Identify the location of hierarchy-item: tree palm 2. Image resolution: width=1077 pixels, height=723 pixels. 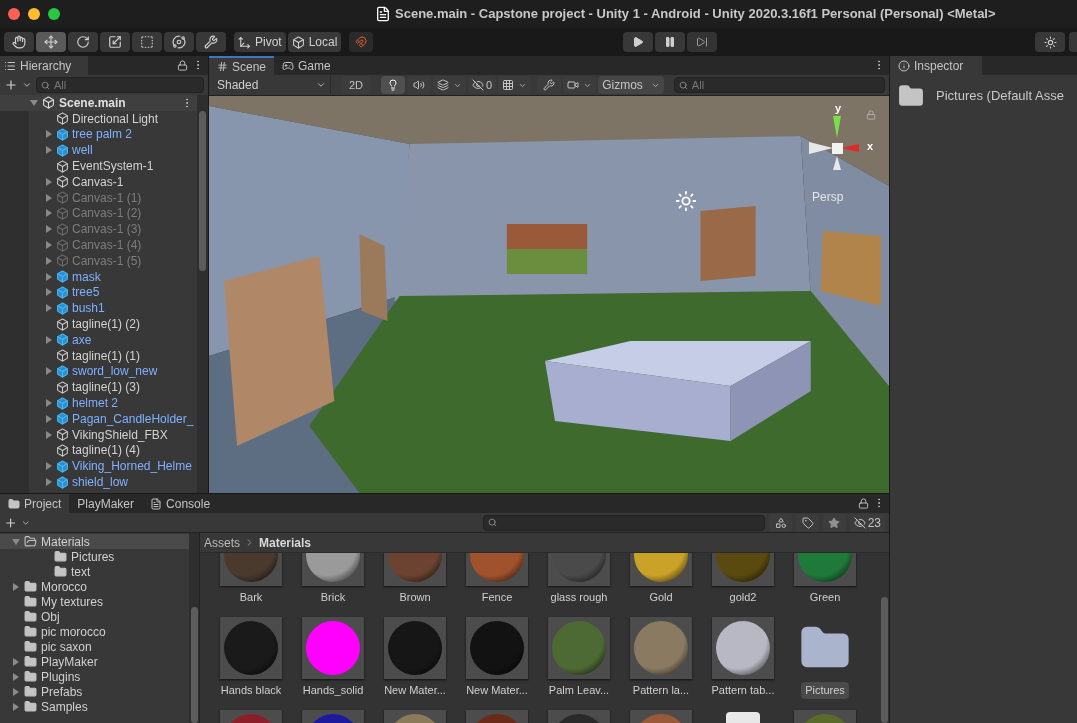
(102, 134).